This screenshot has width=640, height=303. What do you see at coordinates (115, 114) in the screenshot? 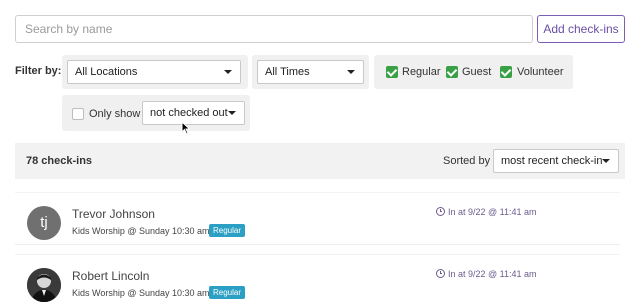
I see `only-show-label: Only show` at bounding box center [115, 114].